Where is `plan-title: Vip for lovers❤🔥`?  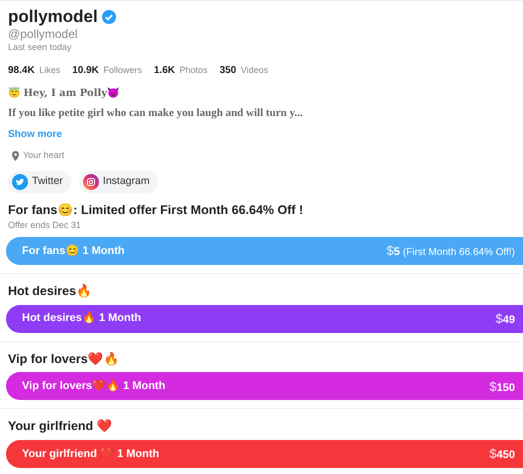 plan-title: Vip for lovers❤🔥 is located at coordinates (64, 359).